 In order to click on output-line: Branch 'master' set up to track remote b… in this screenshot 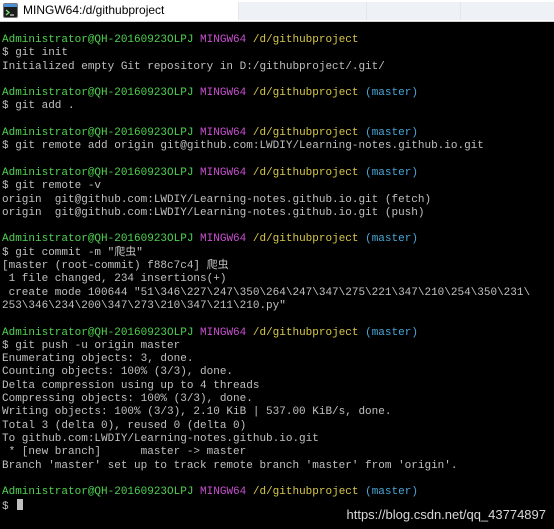, I will do `click(230, 465)`.